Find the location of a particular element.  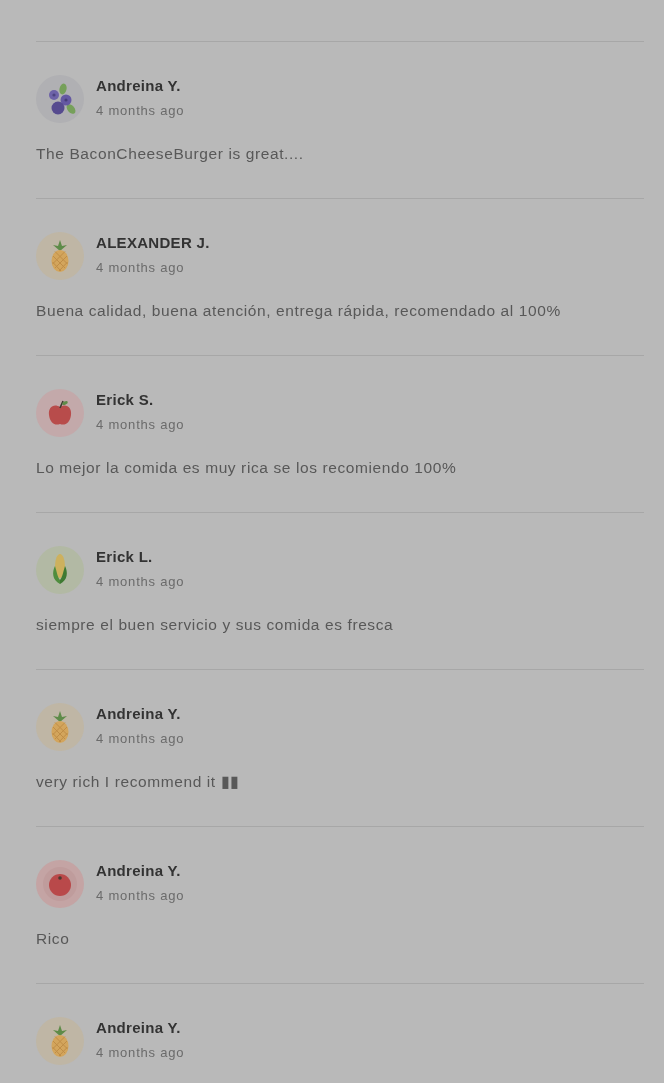

corn-icon is located at coordinates (60, 570).